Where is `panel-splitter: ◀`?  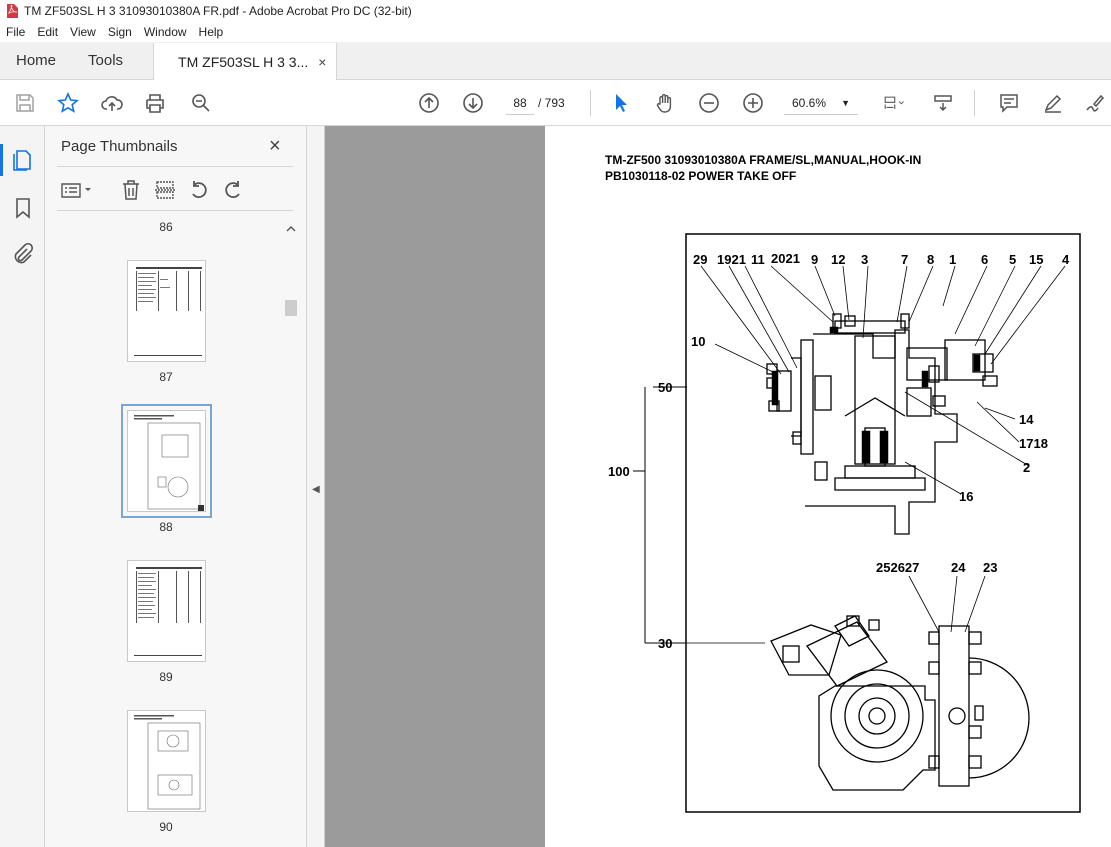
panel-splitter: ◀ is located at coordinates (316, 486).